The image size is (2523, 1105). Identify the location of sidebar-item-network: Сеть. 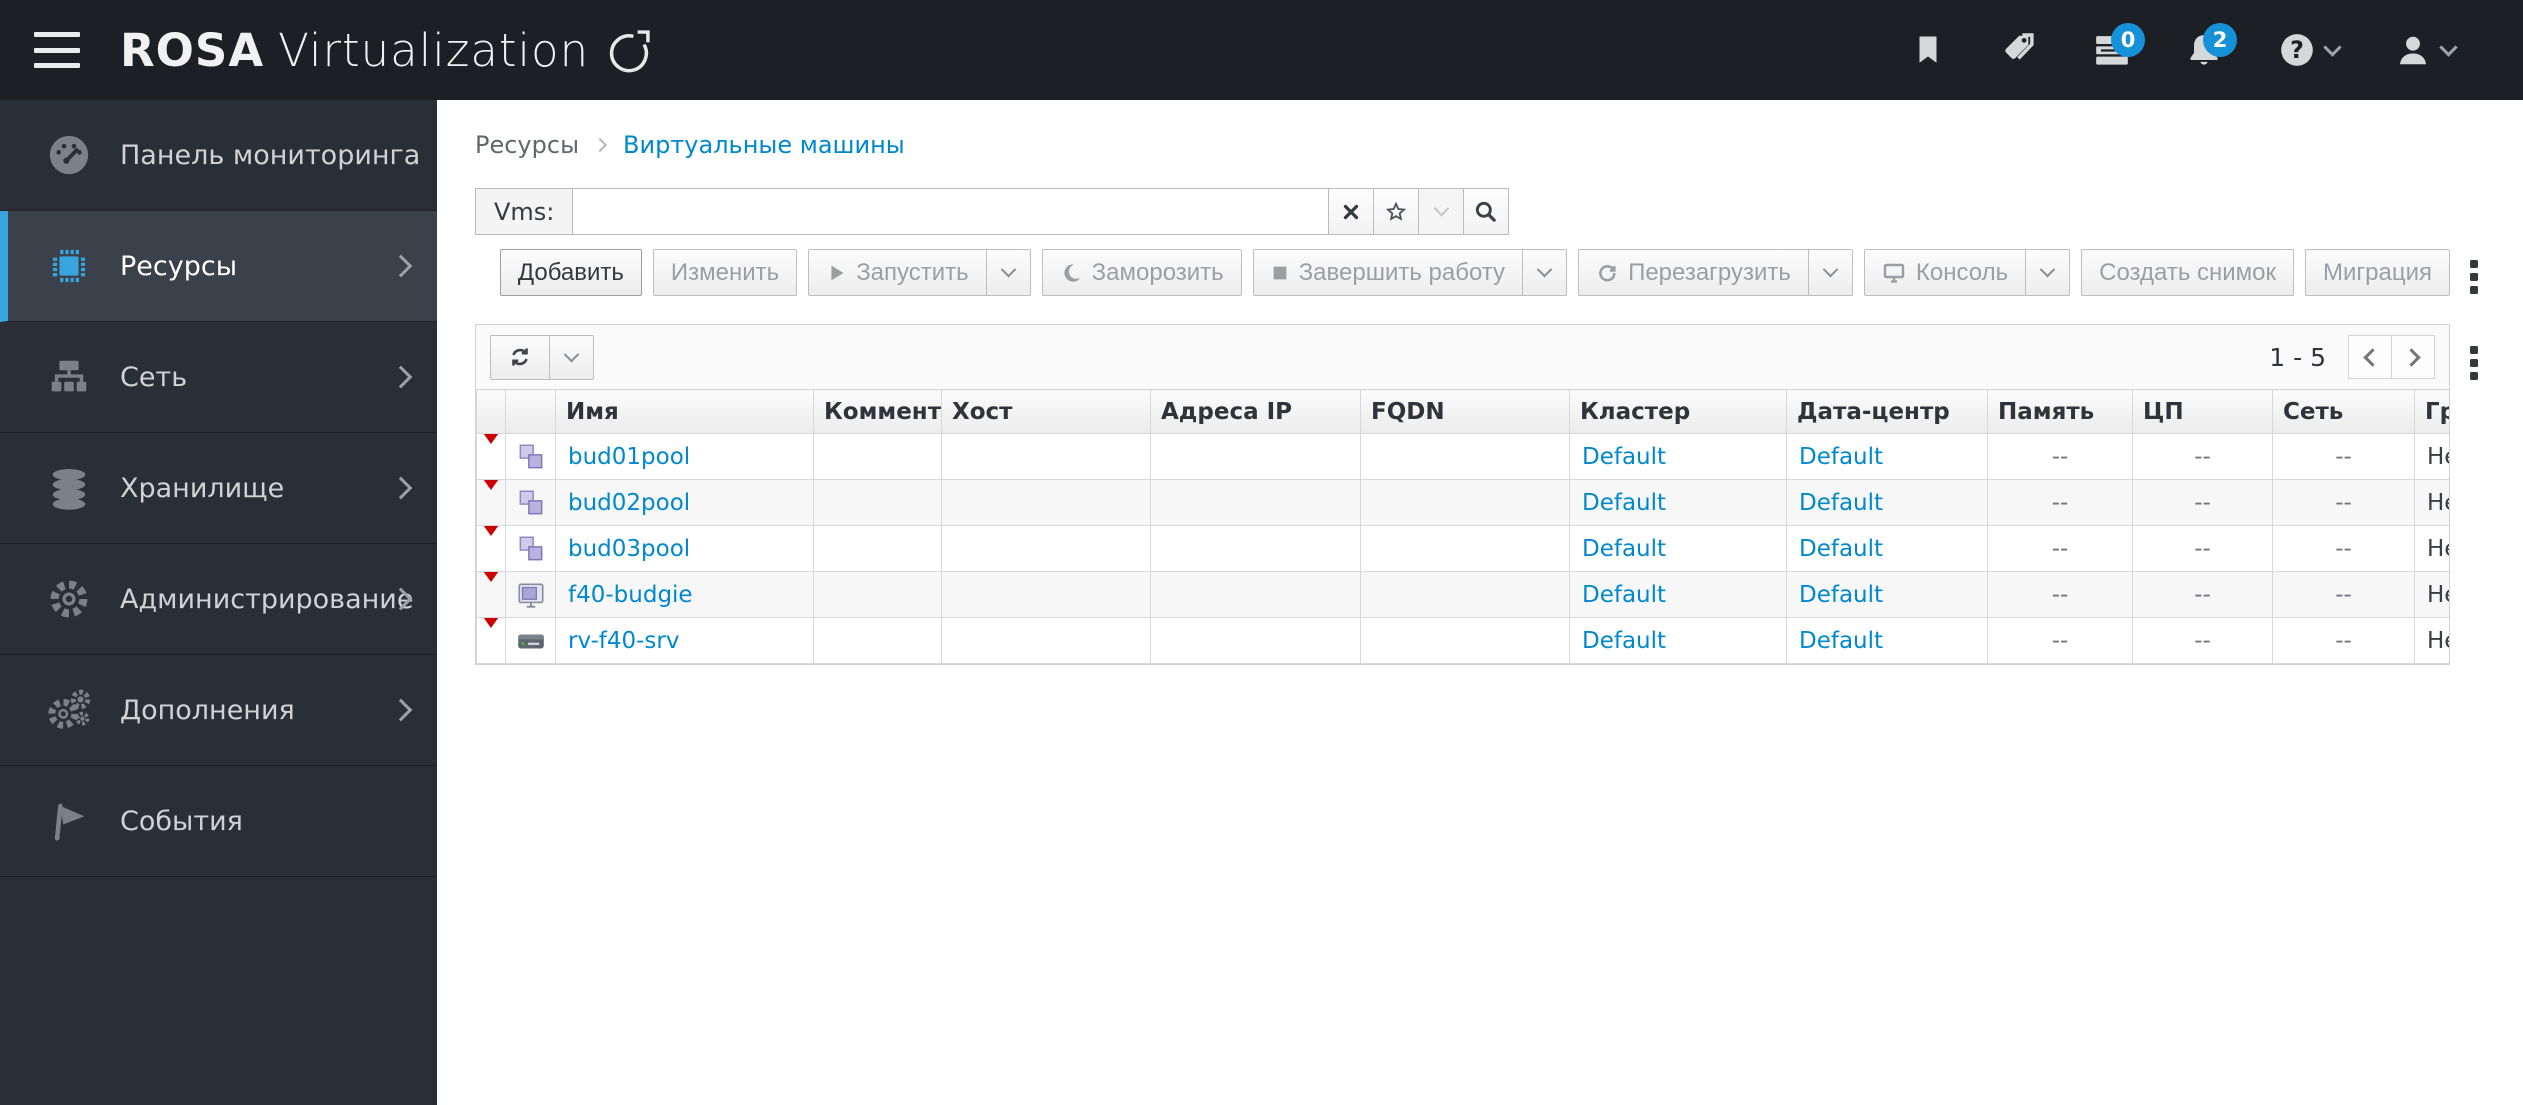
(218, 377).